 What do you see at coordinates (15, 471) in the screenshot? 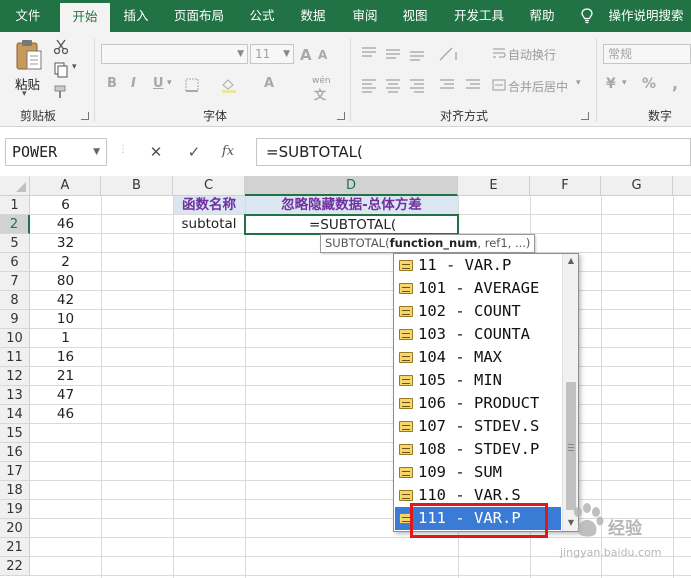
I see `row-header: 17` at bounding box center [15, 471].